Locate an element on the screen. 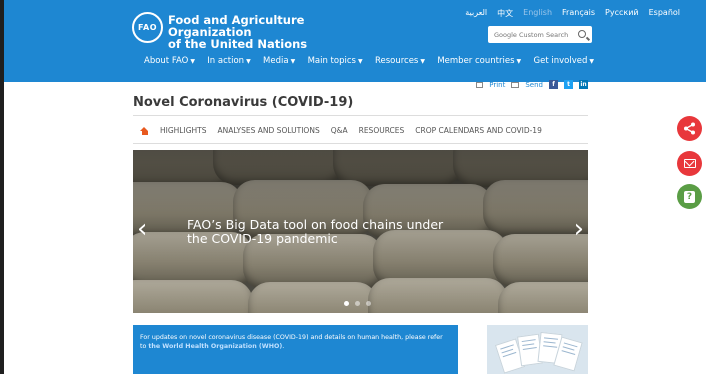 The width and height of the screenshot is (706, 374). nav-label: Member countries is located at coordinates (476, 61).